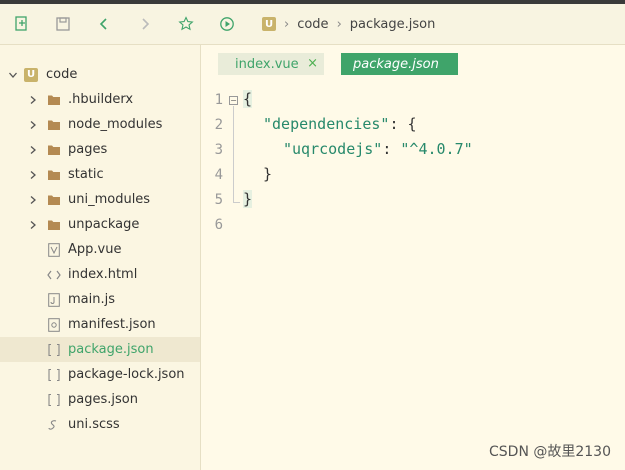 This screenshot has width=625, height=470. What do you see at coordinates (112, 324) in the screenshot?
I see `tree-item-label: manifest.json` at bounding box center [112, 324].